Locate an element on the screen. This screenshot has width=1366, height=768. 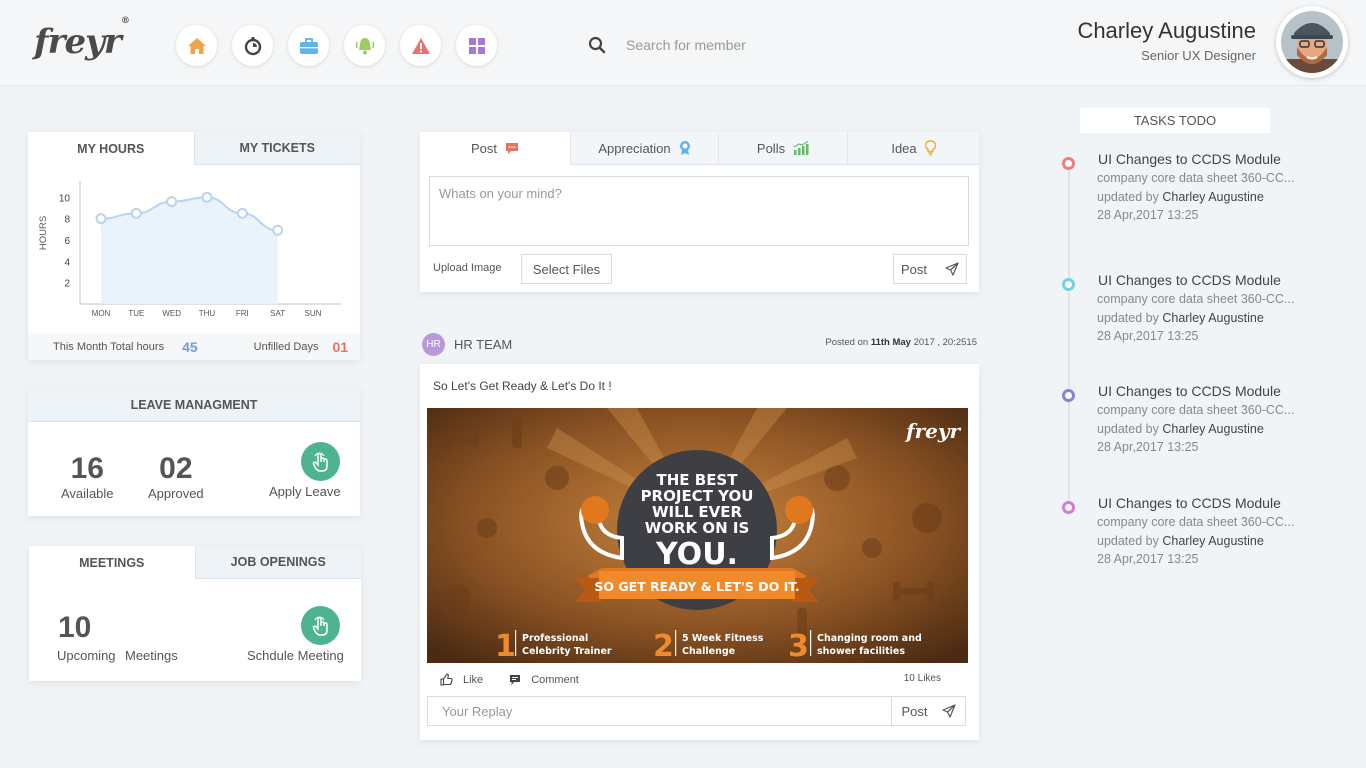
member-search is located at coordinates (707, 45).